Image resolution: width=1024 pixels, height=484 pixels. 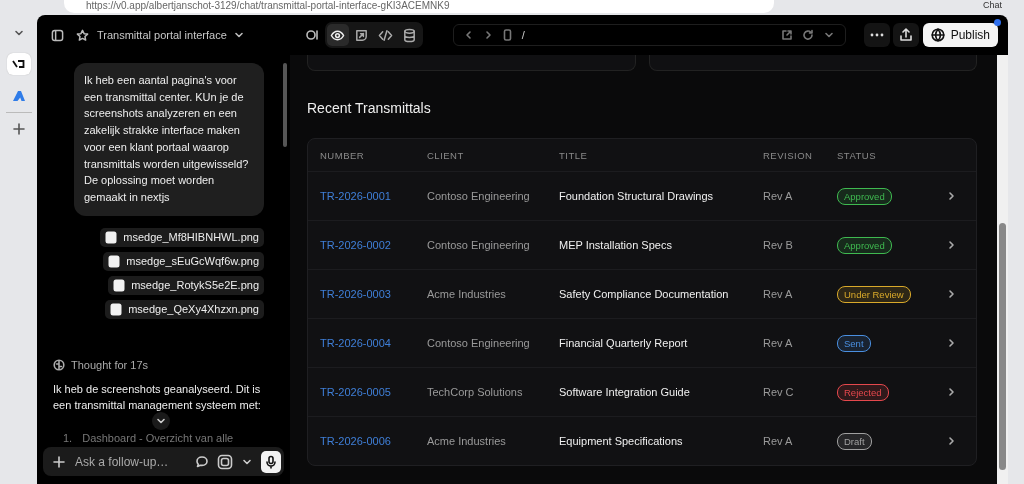 What do you see at coordinates (621, 441) in the screenshot?
I see `table-cell-text: Equipment Specifications` at bounding box center [621, 441].